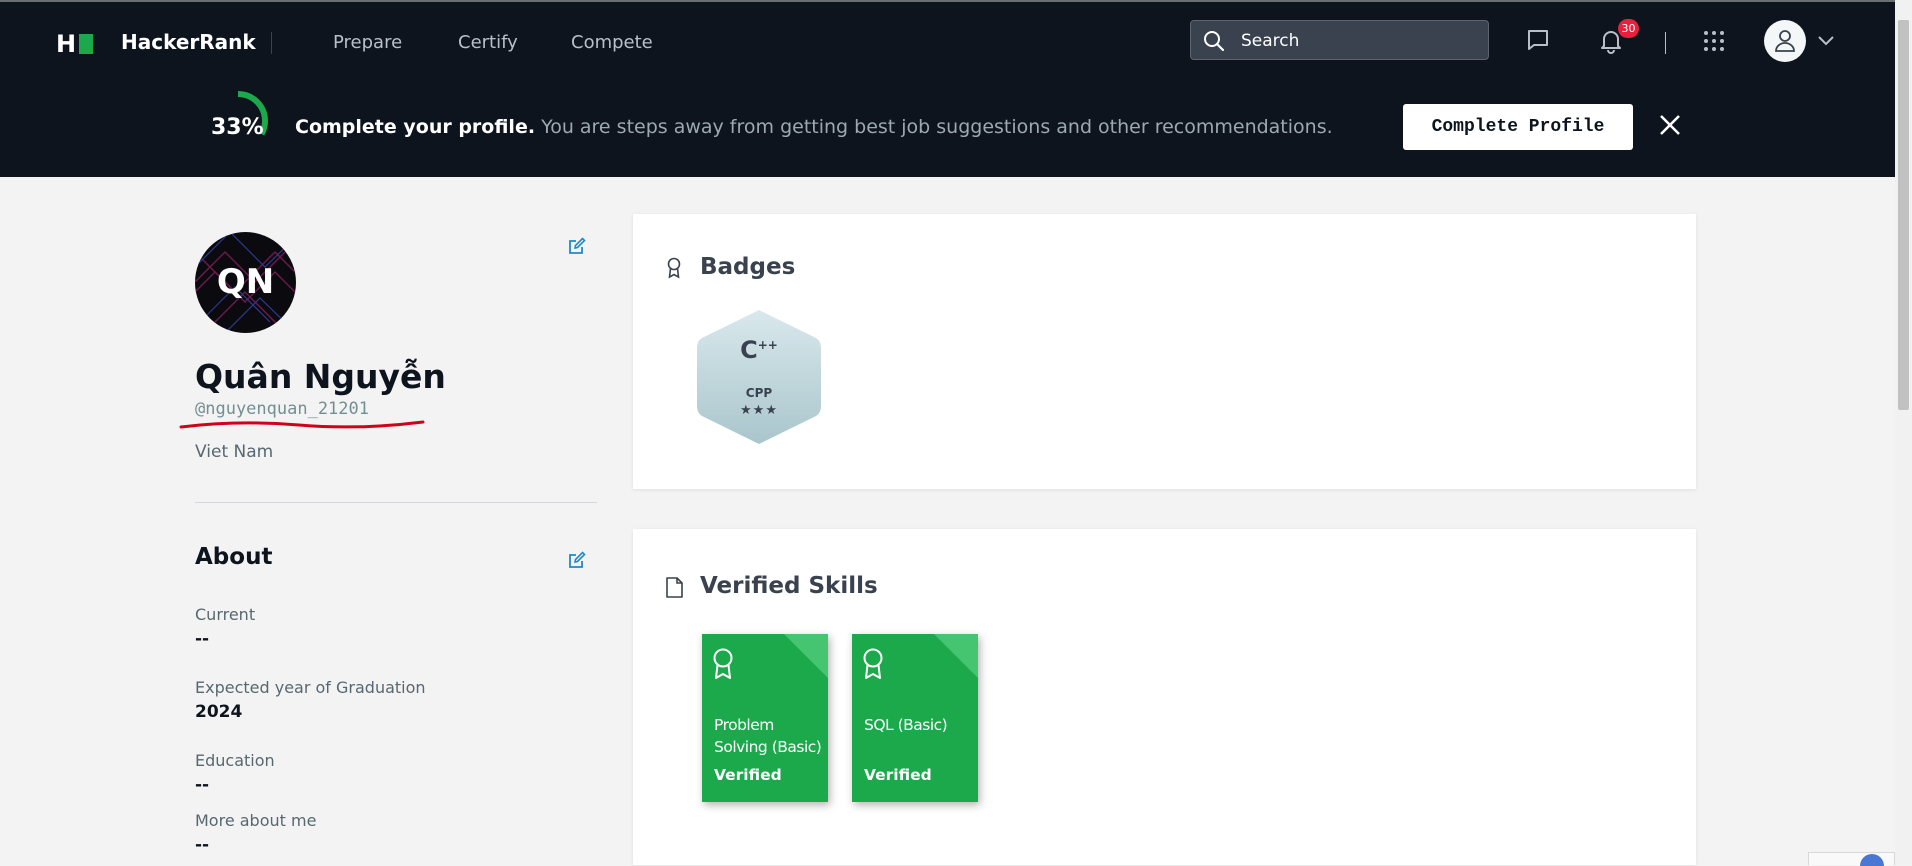  I want to click on about-graduation-value: 2024, so click(219, 712).